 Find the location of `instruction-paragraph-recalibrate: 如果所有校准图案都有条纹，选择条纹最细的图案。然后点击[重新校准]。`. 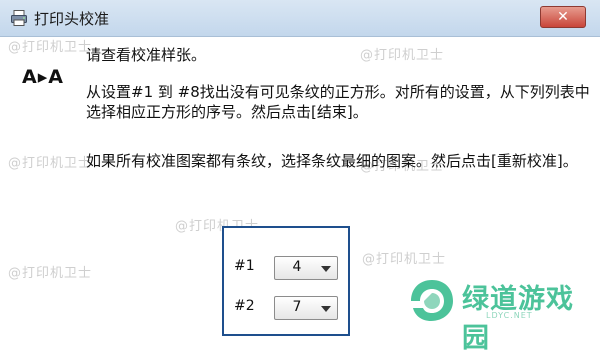

instruction-paragraph-recalibrate: 如果所有校准图案都有条纹，选择条纹最细的图案。然后点击[重新校准]。 is located at coordinates (332, 161).